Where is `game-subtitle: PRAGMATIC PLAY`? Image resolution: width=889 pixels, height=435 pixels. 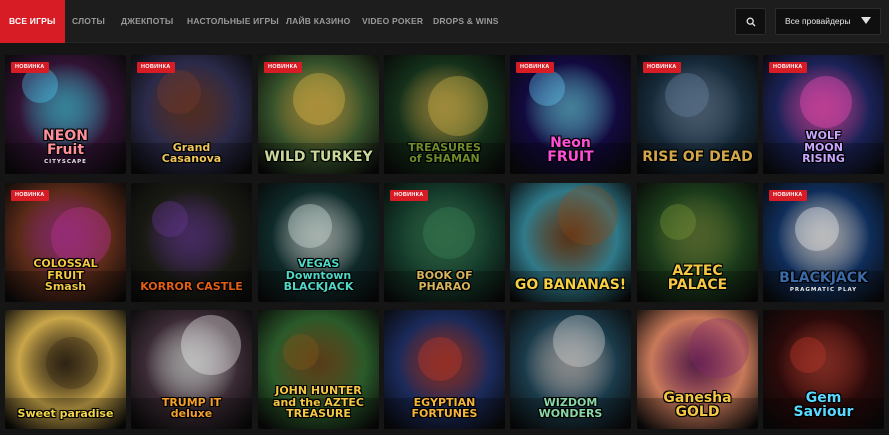 game-subtitle: PRAGMATIC PLAY is located at coordinates (823, 290).